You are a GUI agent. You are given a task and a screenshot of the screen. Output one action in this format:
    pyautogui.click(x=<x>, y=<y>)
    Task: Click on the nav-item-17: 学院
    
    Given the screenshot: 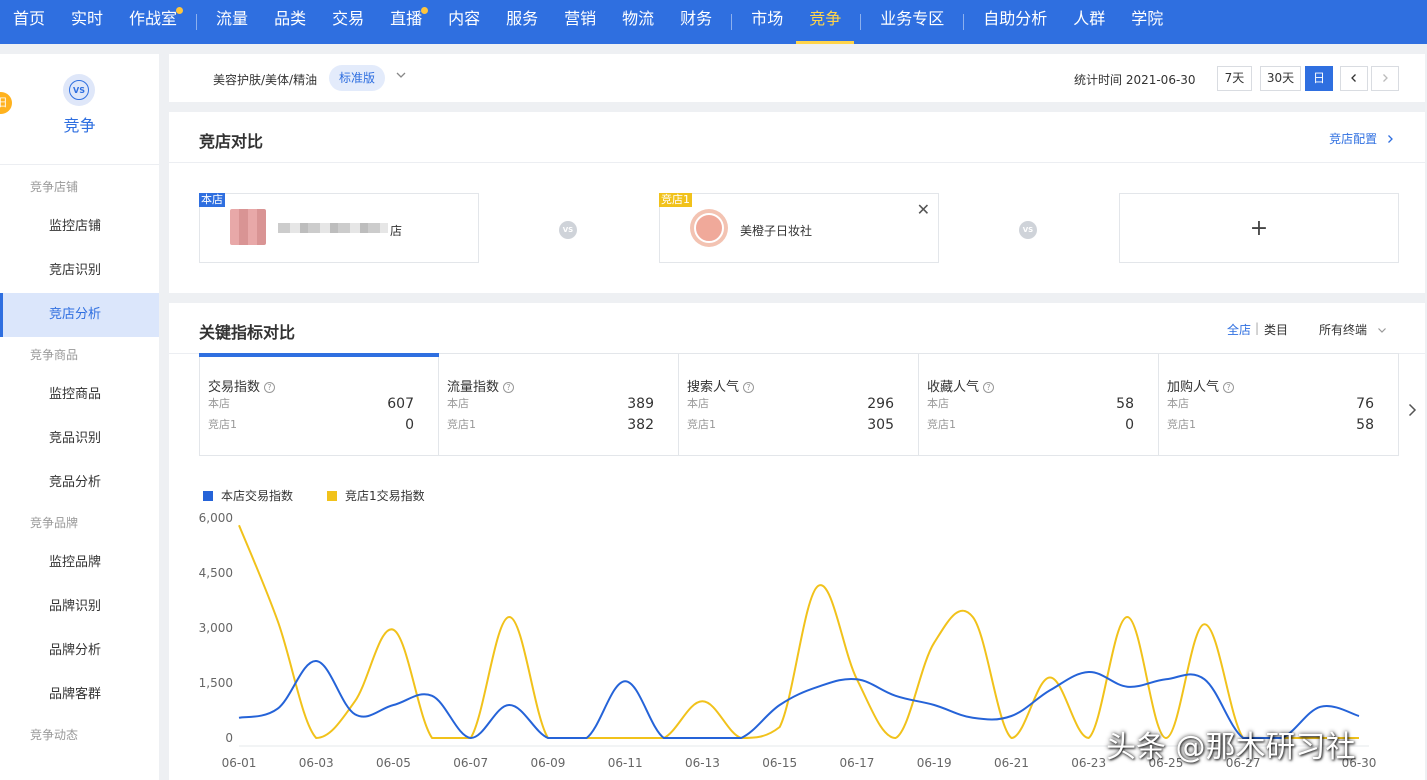 What is the action you would take?
    pyautogui.click(x=1147, y=22)
    